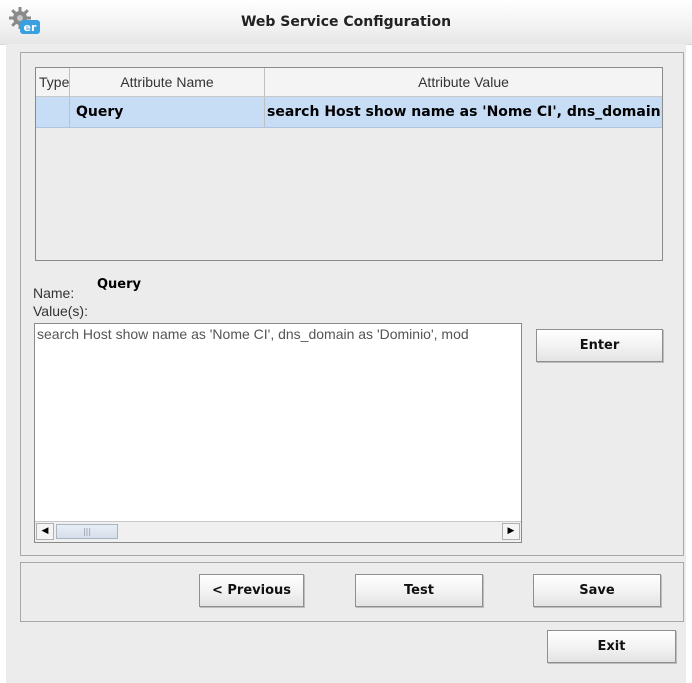  What do you see at coordinates (278, 531) in the screenshot?
I see `horizontal-scrollbar: ◀ ||| ▶` at bounding box center [278, 531].